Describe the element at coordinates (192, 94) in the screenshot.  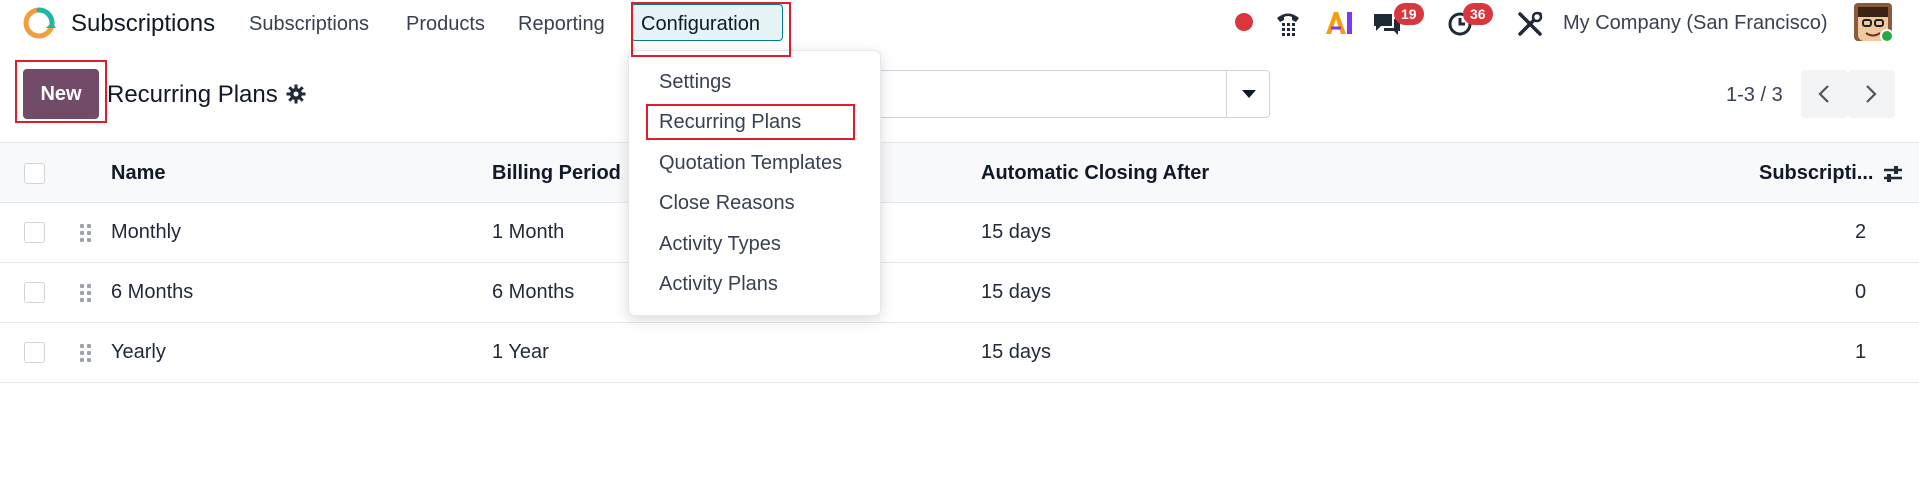
I see `page-title: Recurring Plans` at that location.